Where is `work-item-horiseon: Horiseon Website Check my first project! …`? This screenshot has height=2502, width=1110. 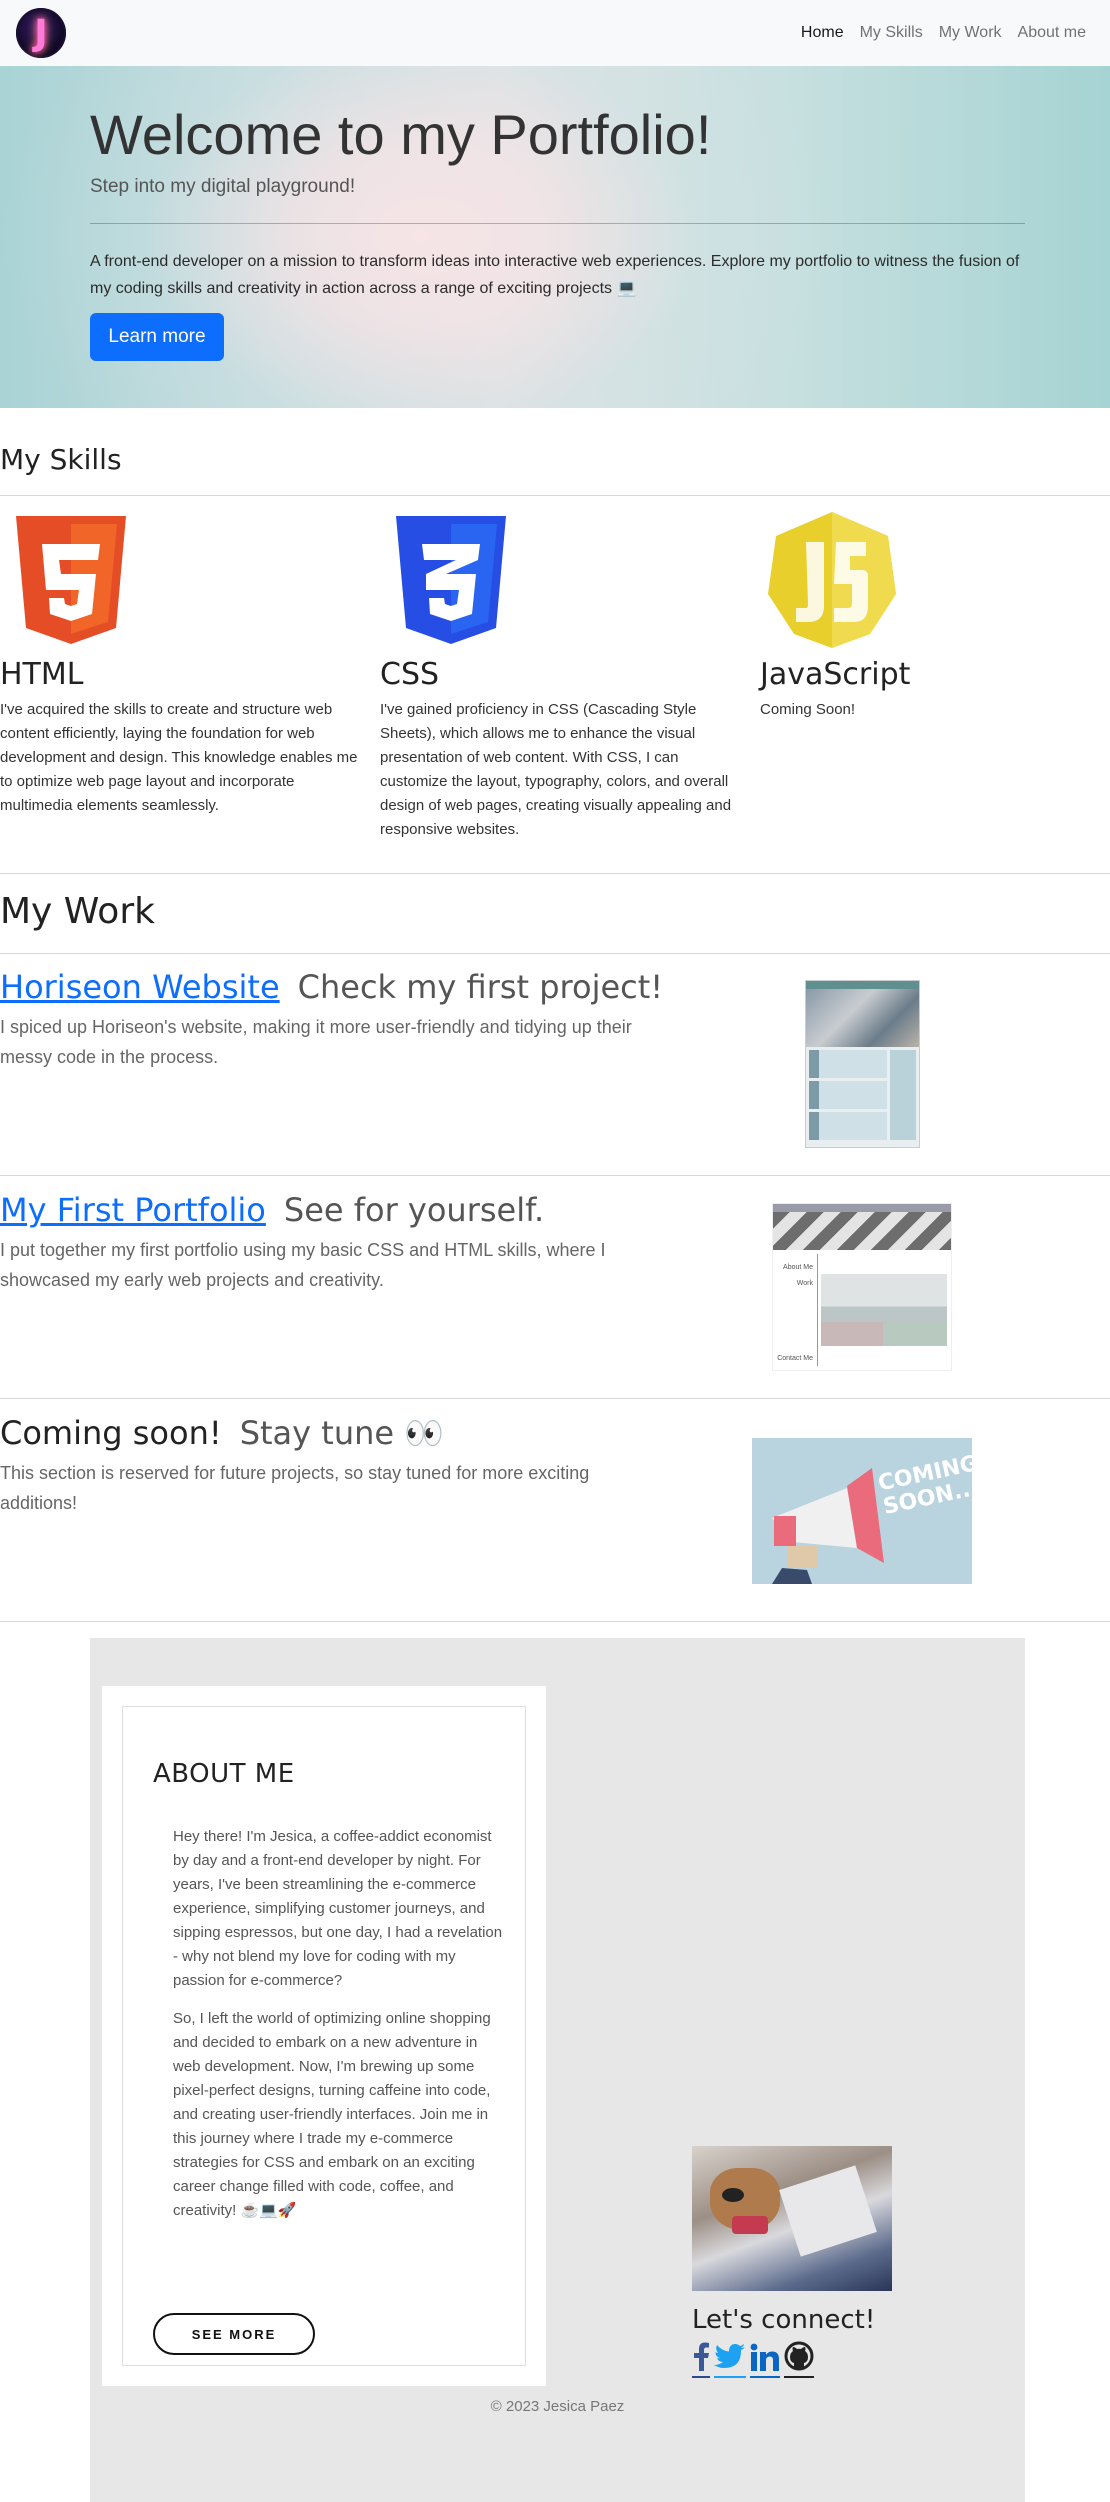 work-item-horiseon: Horiseon Website Check my first project! … is located at coordinates (555, 1020).